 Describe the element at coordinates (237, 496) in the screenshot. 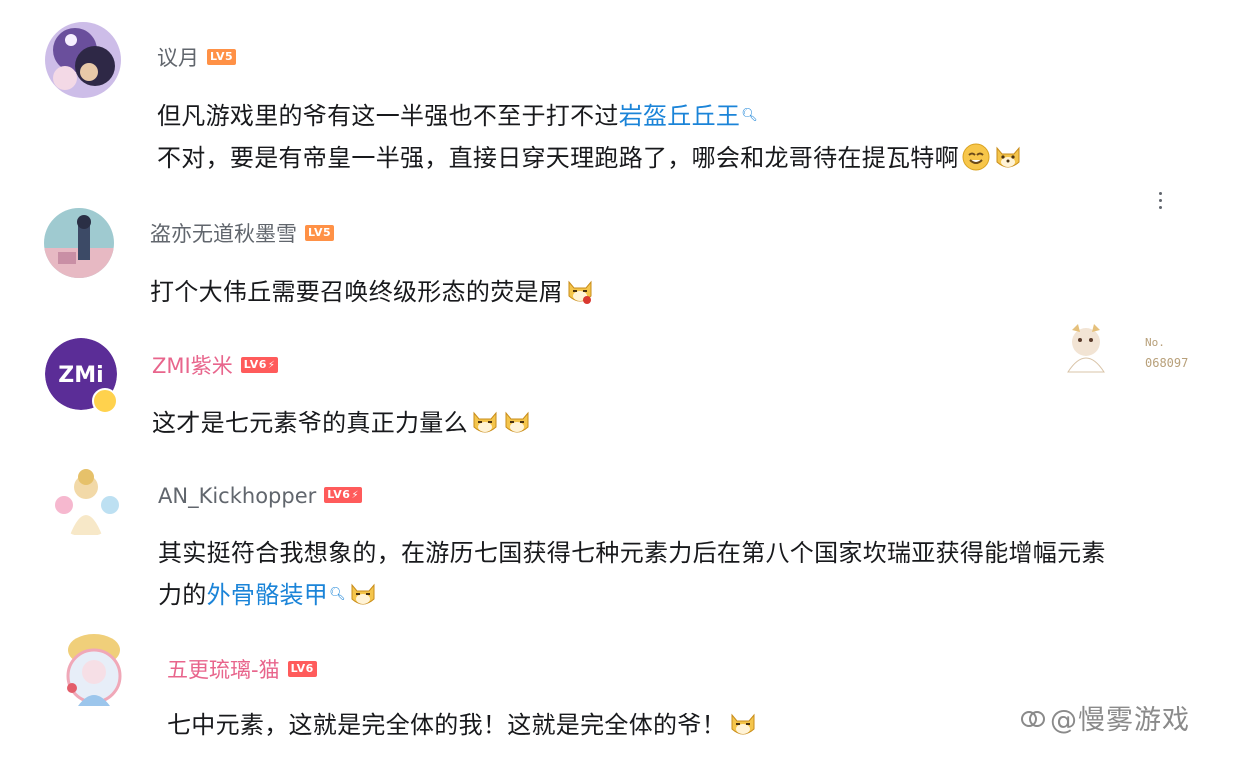

I see `username-text: AN_Kickhopper` at that location.